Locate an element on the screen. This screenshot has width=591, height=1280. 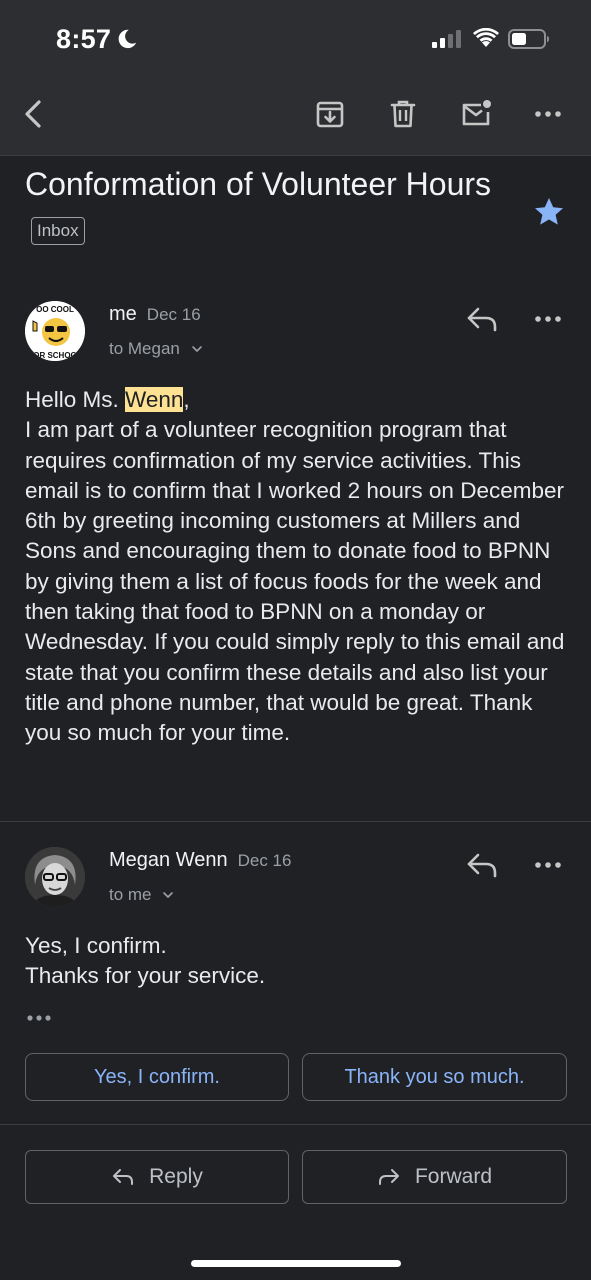
actions-divider is located at coordinates (295, 1124).